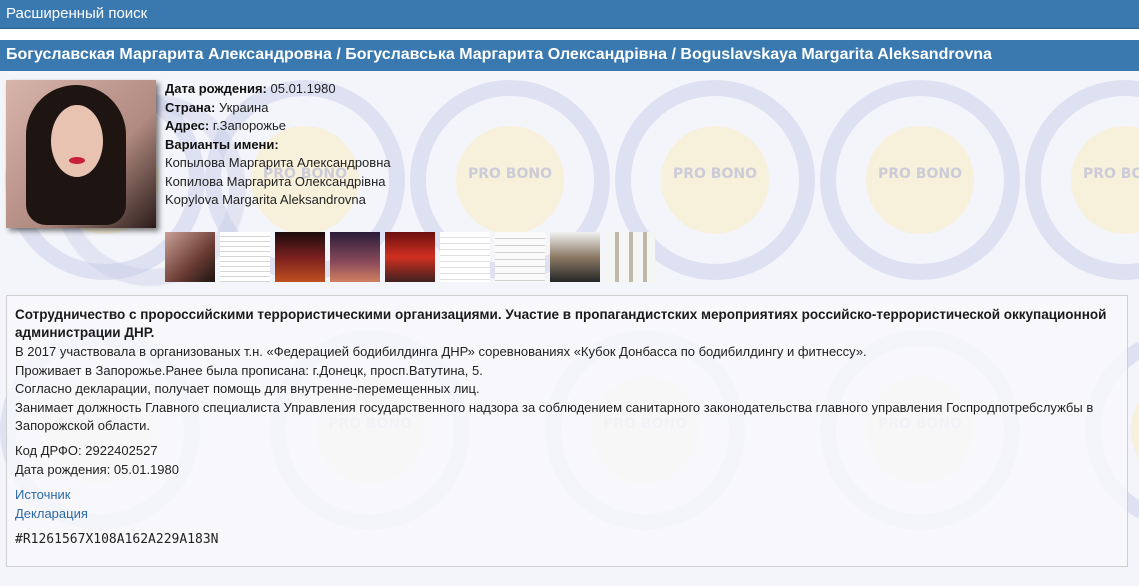  Describe the element at coordinates (243, 107) in the screenshot. I see `country-value: Украина` at that location.